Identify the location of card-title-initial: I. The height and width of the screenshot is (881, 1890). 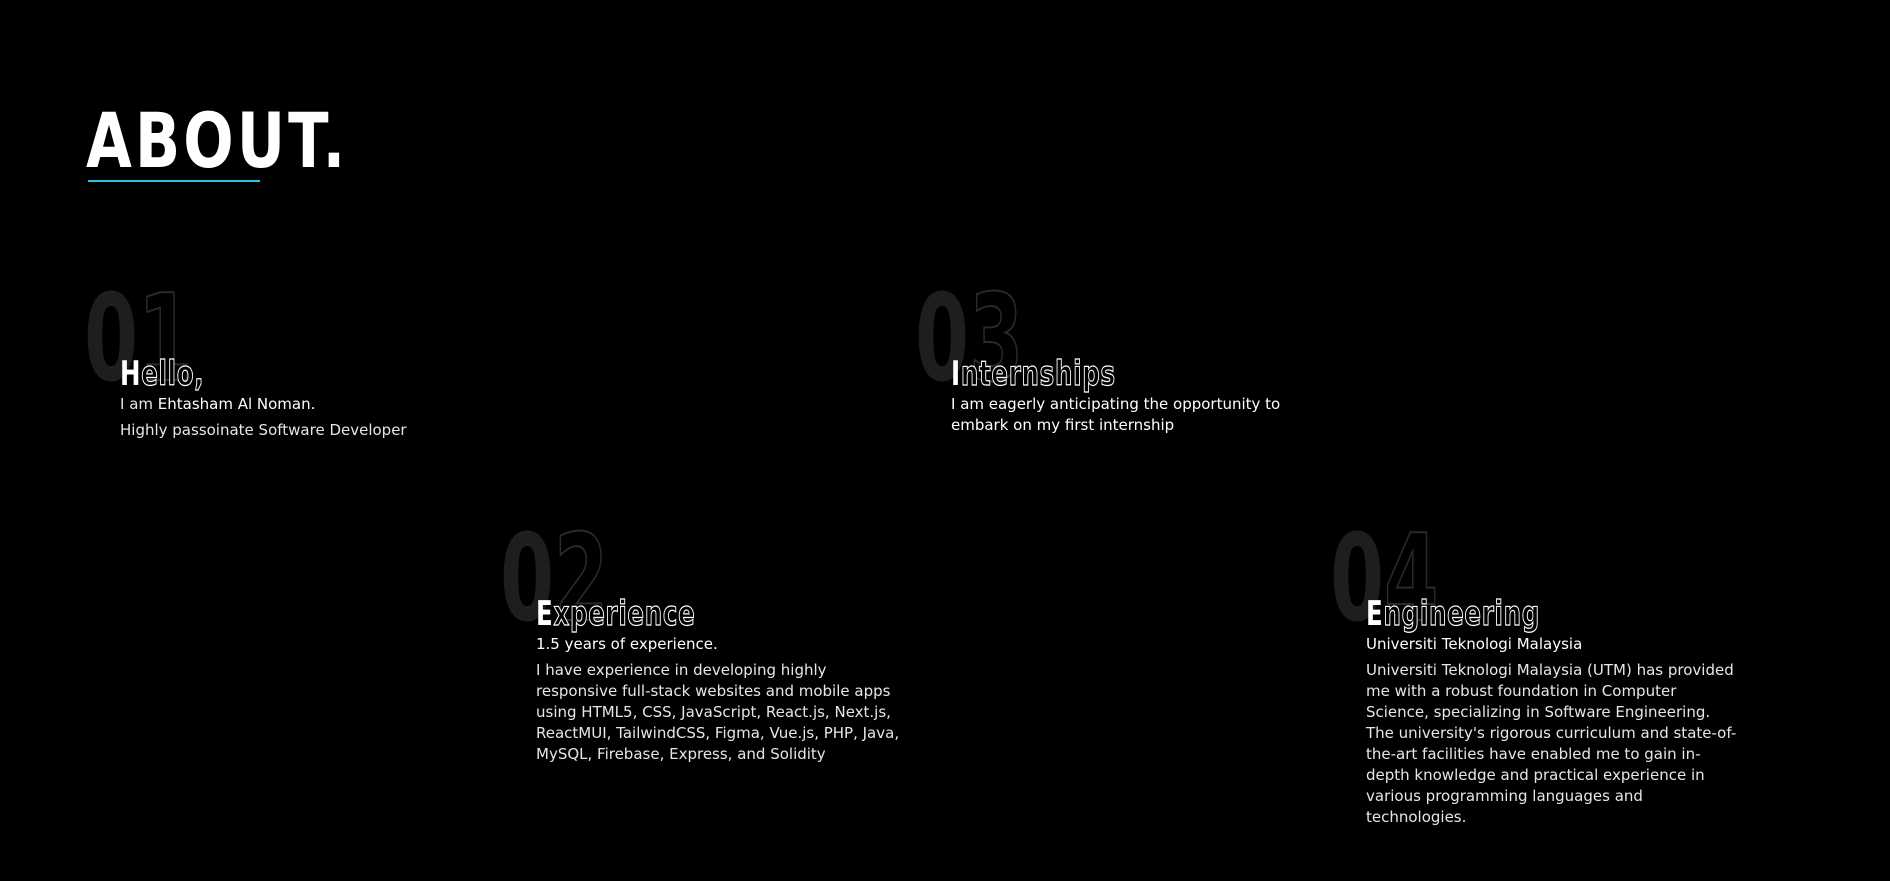
(956, 374).